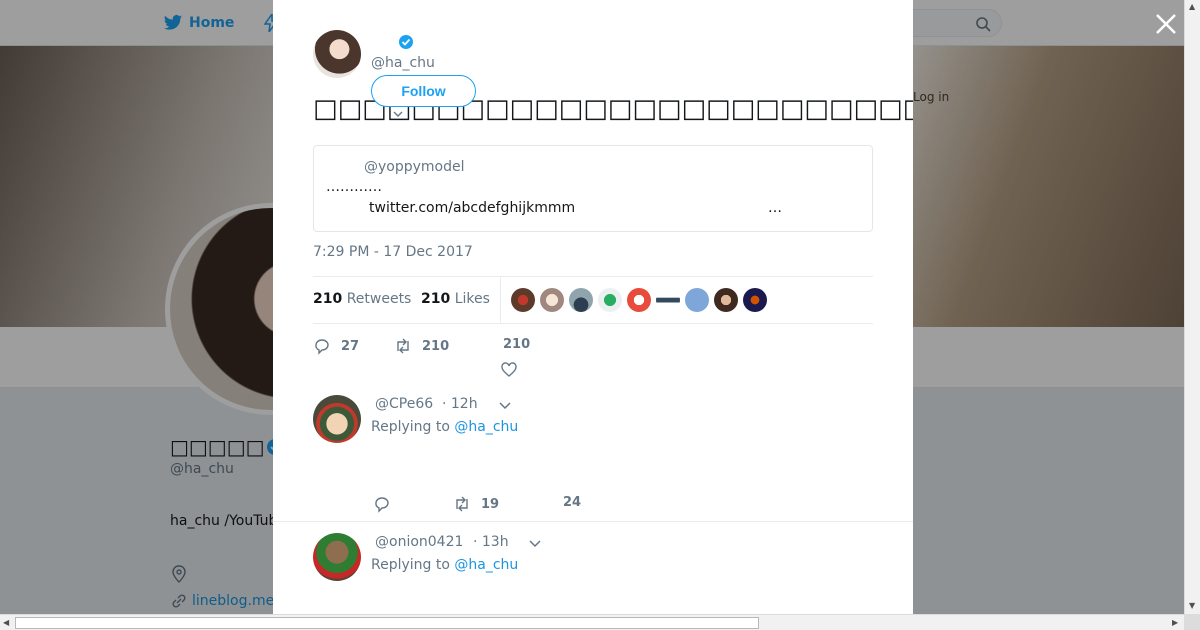 The height and width of the screenshot is (630, 1200). I want to click on close-icon, so click(1166, 24).